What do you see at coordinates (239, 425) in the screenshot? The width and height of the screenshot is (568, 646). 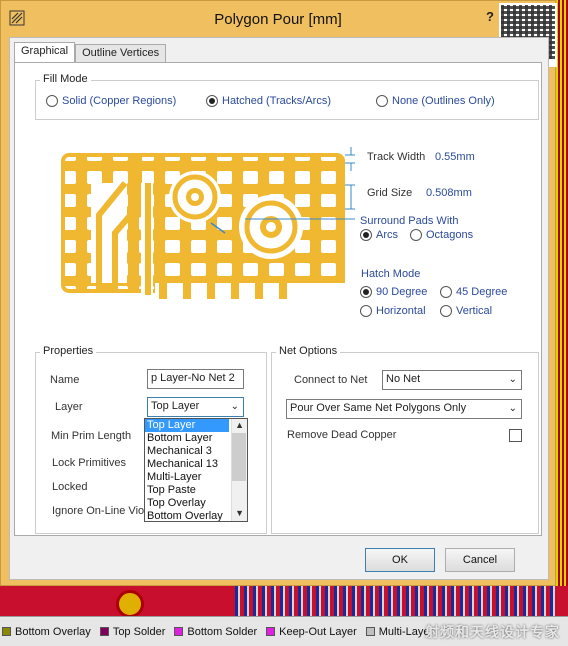 I see `scroll-up-icon: ▲` at bounding box center [239, 425].